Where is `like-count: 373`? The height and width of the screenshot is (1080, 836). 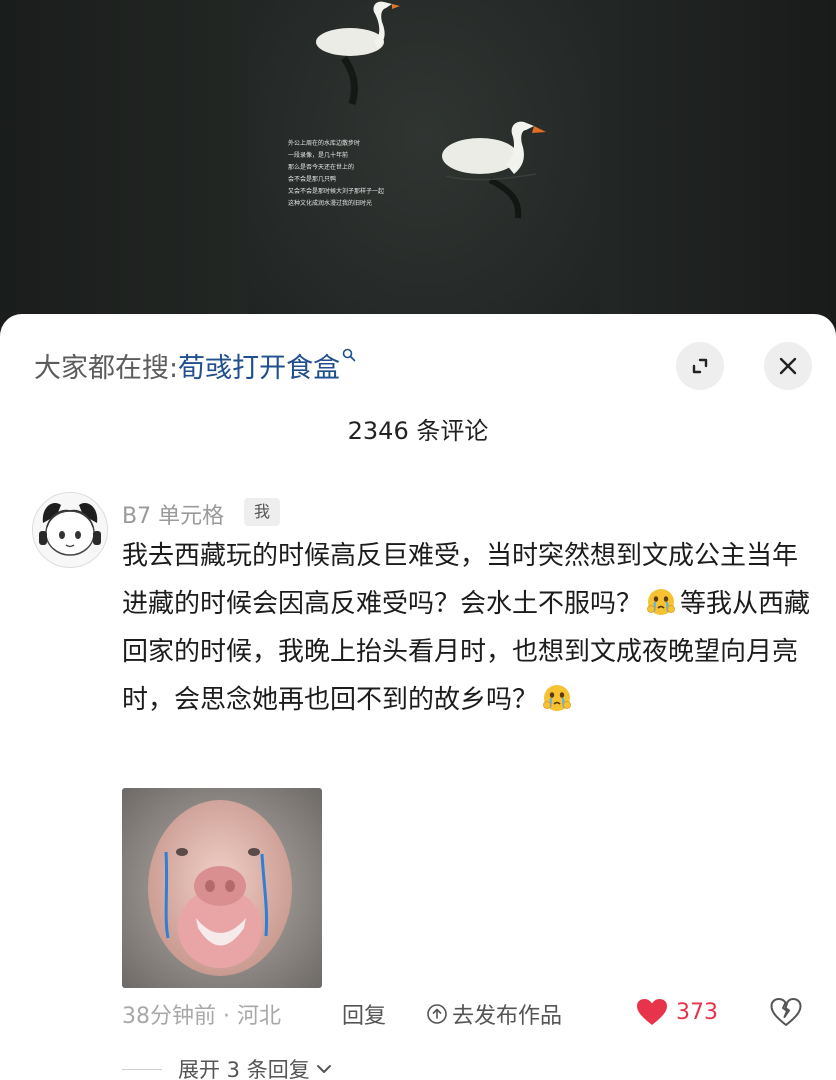
like-count: 373 is located at coordinates (697, 1012).